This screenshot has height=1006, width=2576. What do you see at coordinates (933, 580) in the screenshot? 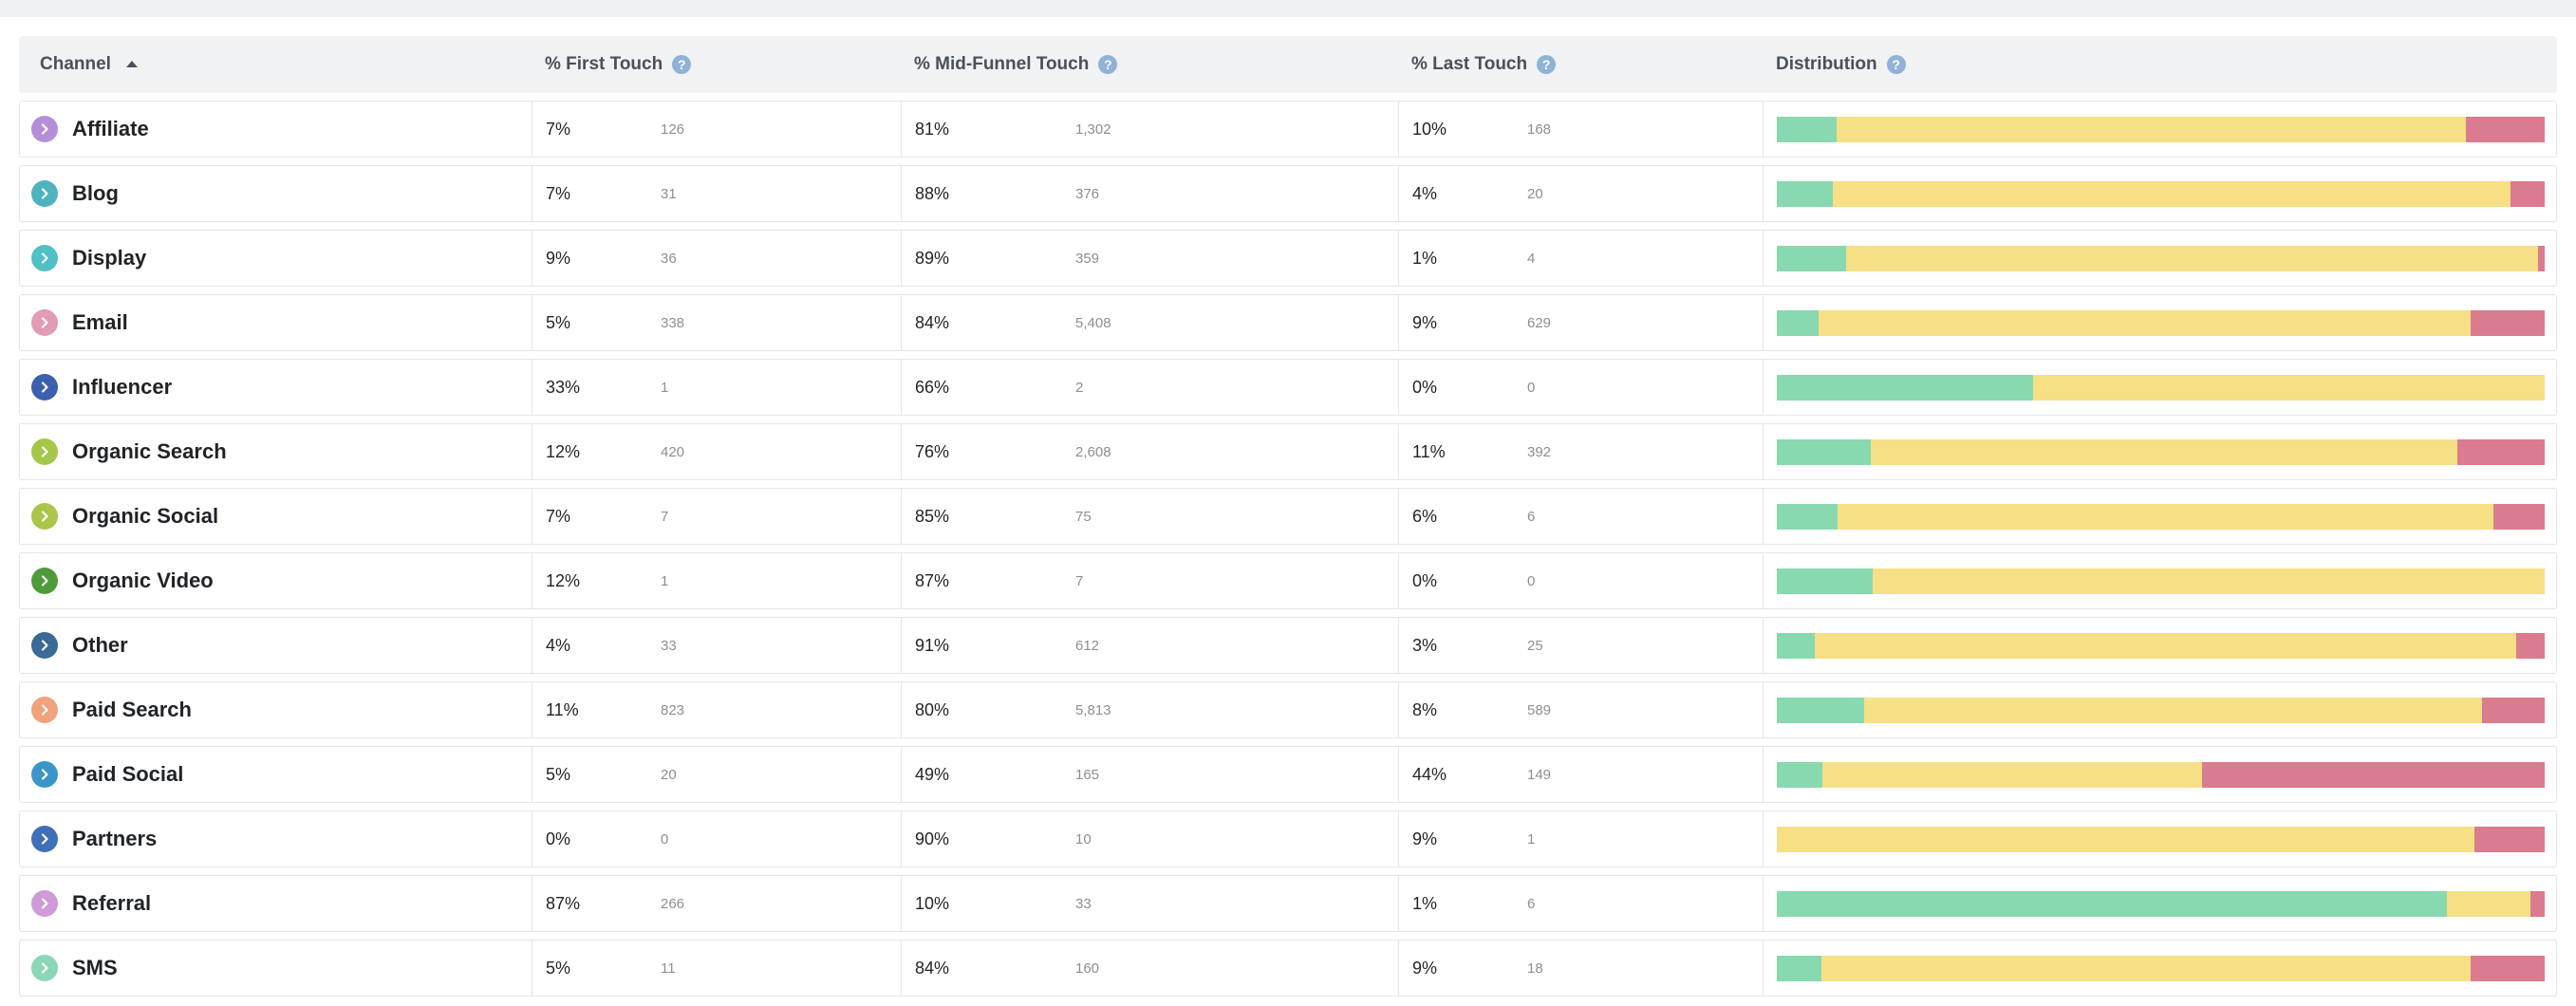
I see `mid-funnel-percent: 87%` at bounding box center [933, 580].